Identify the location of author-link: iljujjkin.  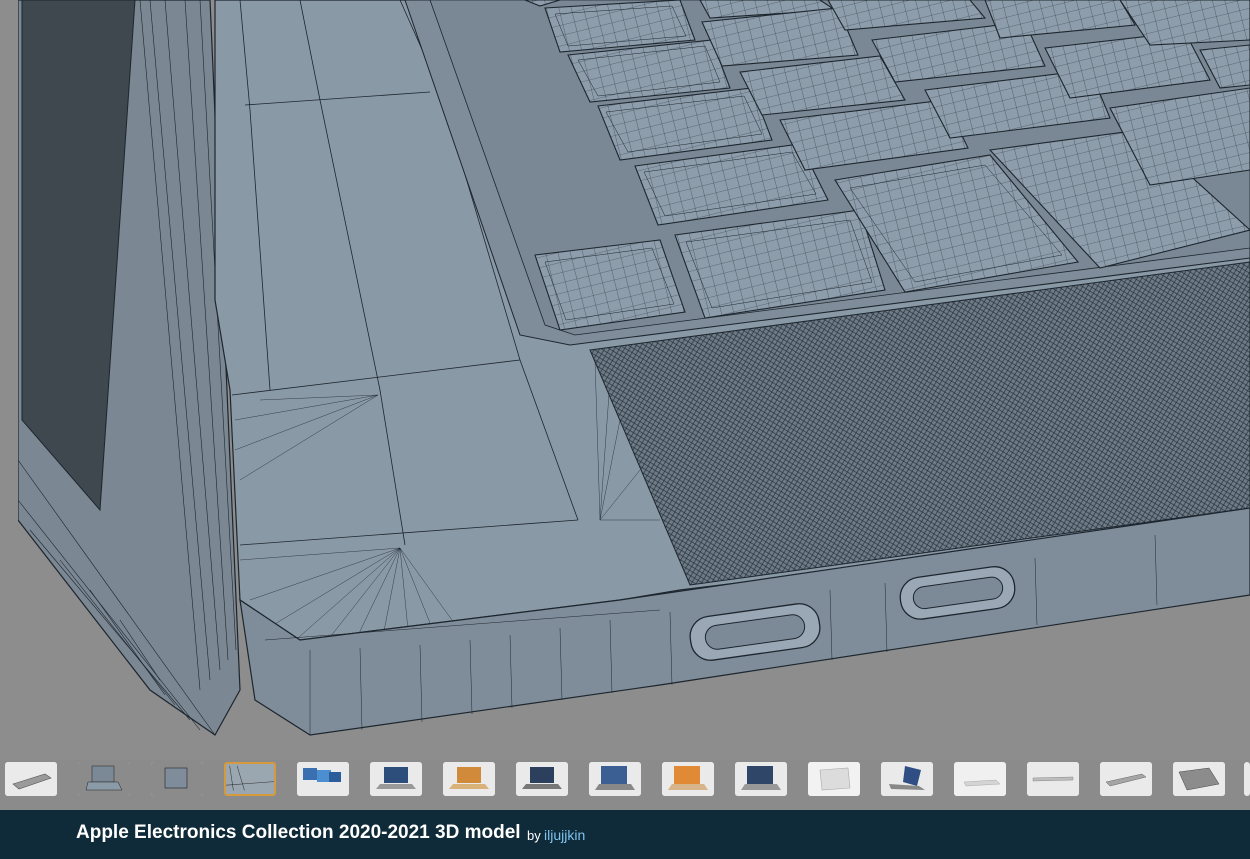
(564, 835).